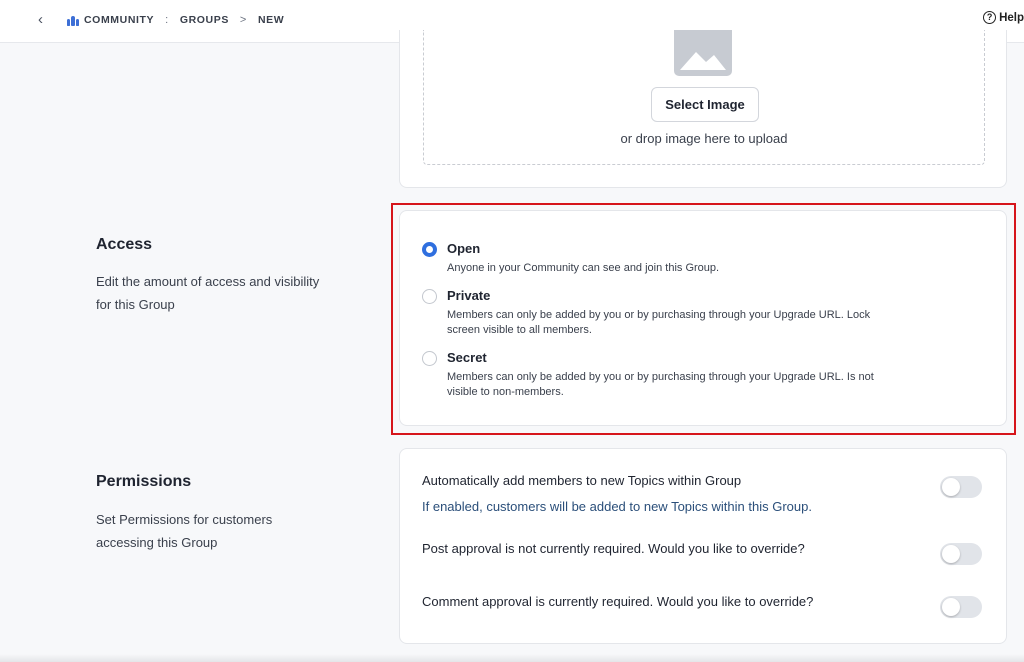 This screenshot has height=662, width=1024. I want to click on breadcrumb-groups: GROUPS, so click(204, 20).